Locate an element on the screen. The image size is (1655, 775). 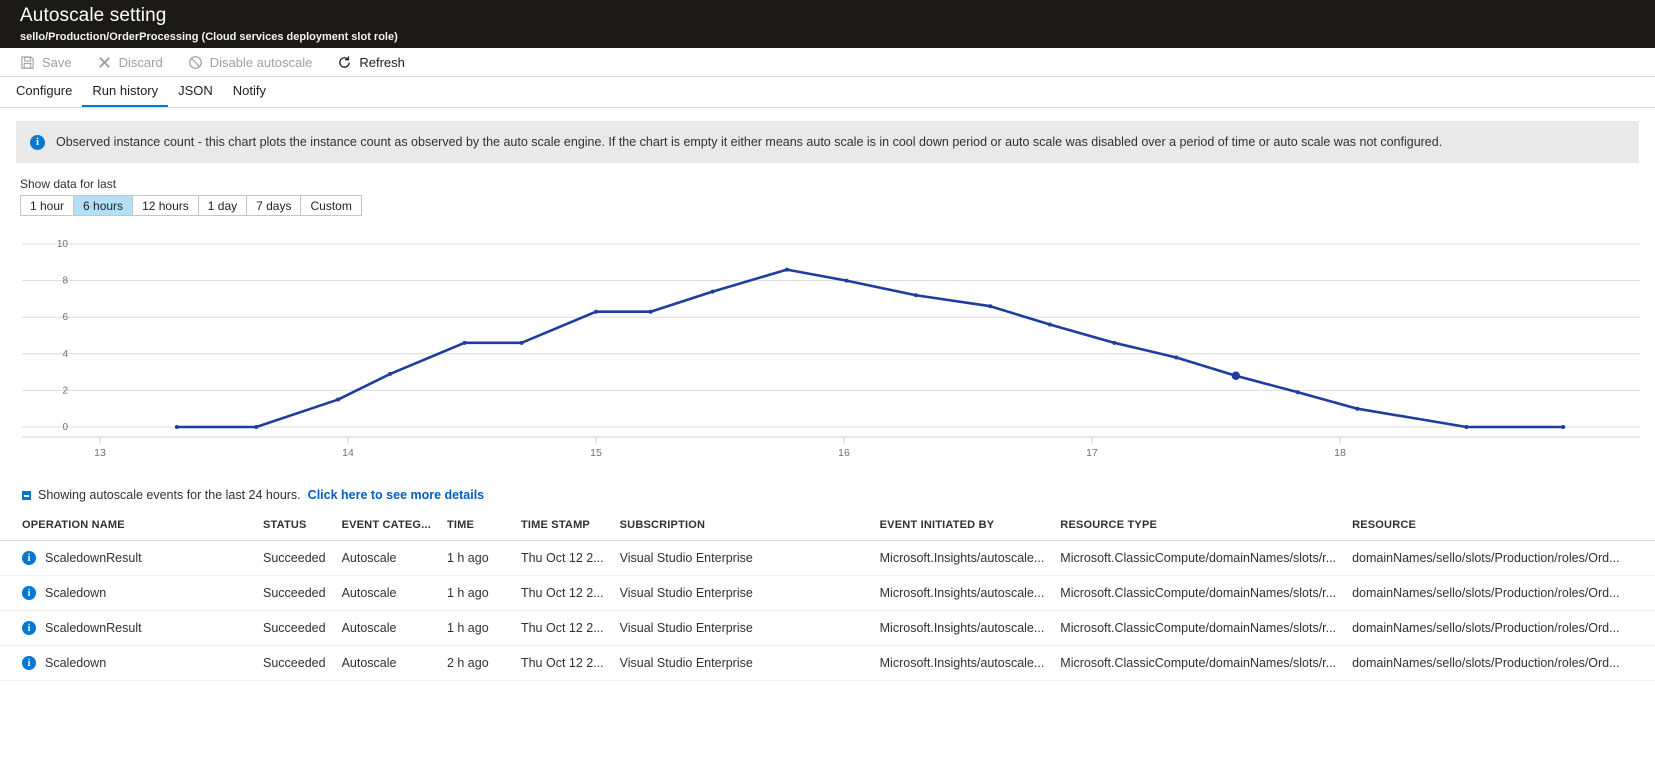
range-button-custom: Custom is located at coordinates (331, 205).